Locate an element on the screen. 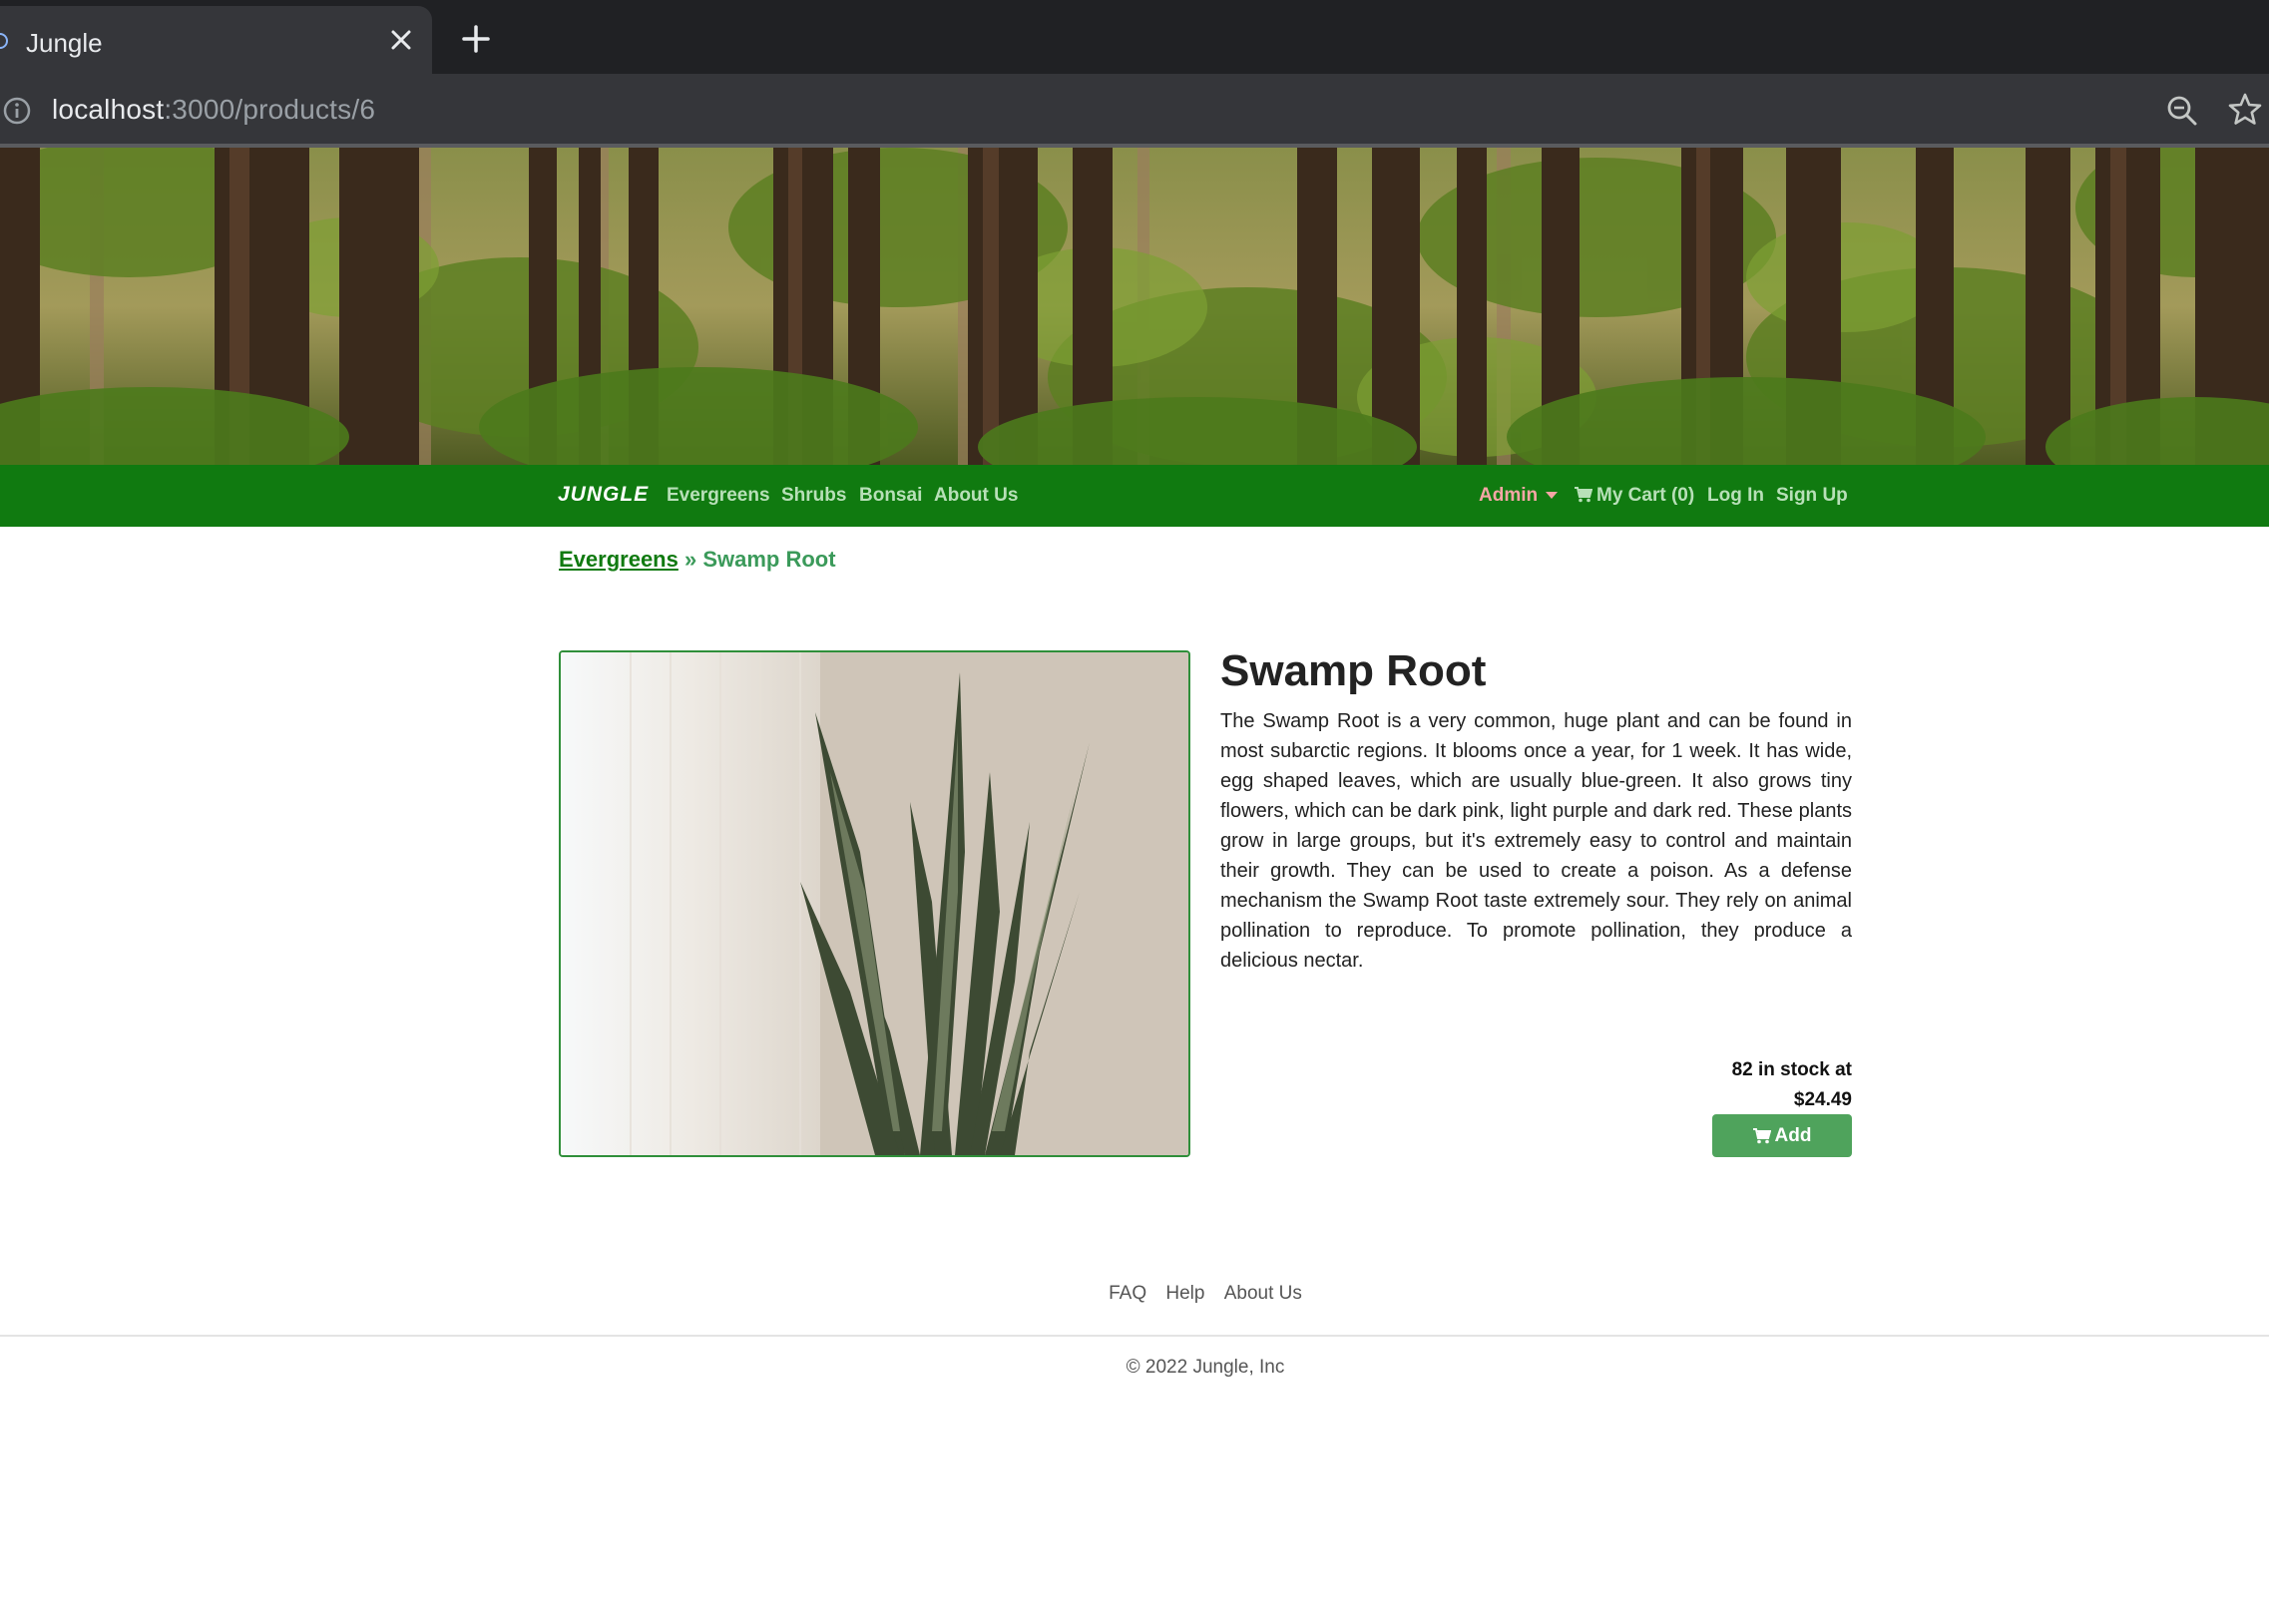 The height and width of the screenshot is (1624, 2269). breadcrumb: Evergreens » Swamp Root is located at coordinates (697, 560).